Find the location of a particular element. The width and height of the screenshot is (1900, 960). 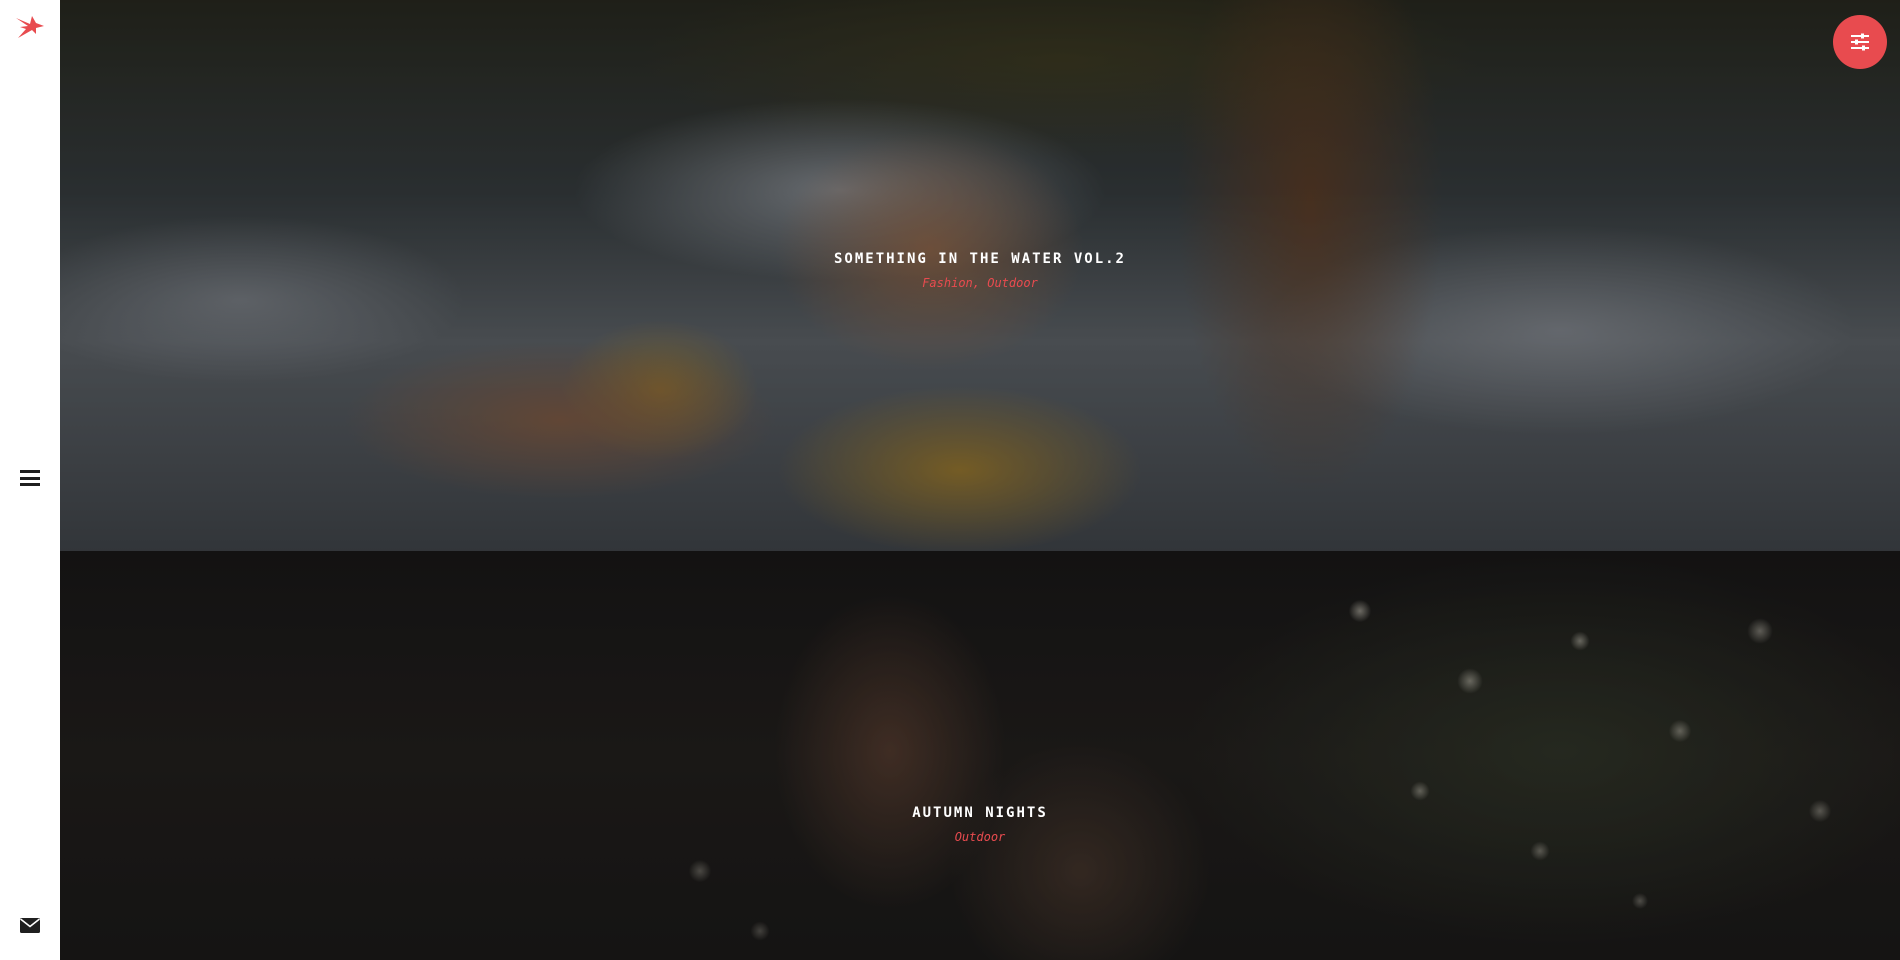

envelope-icon is located at coordinates (30, 925).